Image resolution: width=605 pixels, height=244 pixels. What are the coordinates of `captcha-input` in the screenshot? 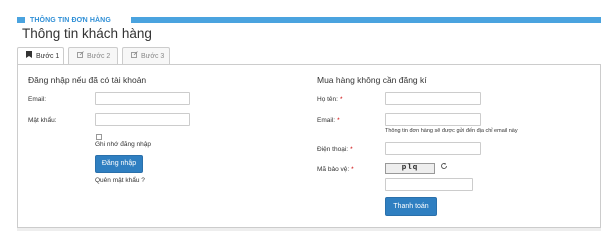 It's located at (429, 184).